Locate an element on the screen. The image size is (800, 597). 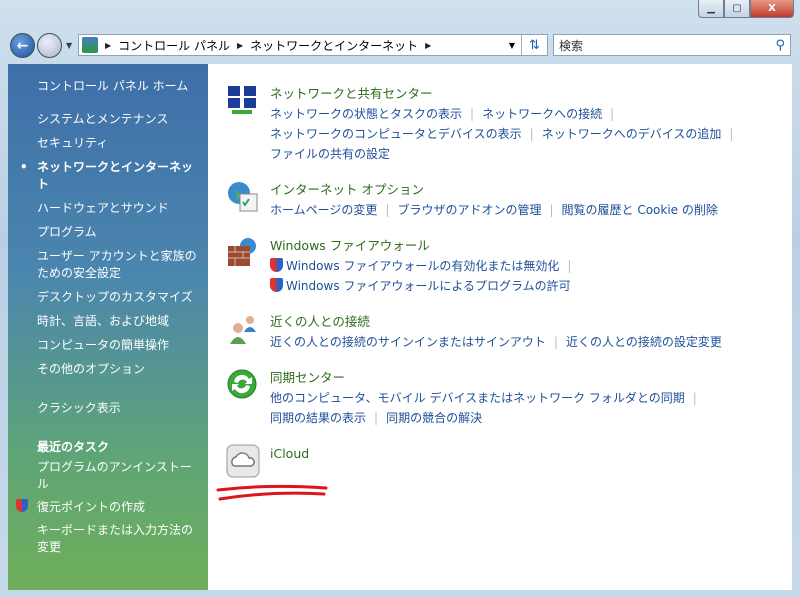
link-firewall-toggle: Windows ファイアウォールの有効化または無効化 is located at coordinates (422, 266).